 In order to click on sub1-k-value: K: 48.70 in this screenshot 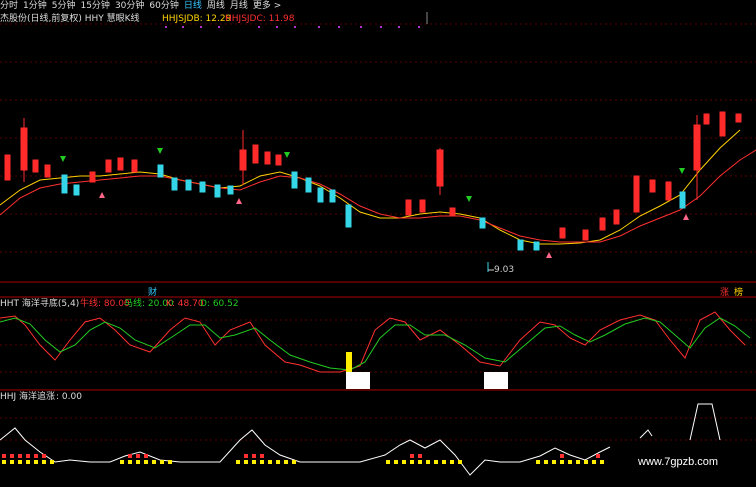, I will do `click(185, 304)`.